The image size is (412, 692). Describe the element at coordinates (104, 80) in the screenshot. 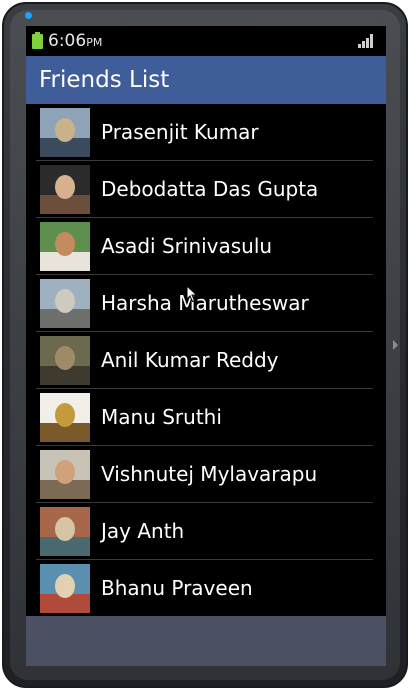

I see `app-title: Friends List` at that location.